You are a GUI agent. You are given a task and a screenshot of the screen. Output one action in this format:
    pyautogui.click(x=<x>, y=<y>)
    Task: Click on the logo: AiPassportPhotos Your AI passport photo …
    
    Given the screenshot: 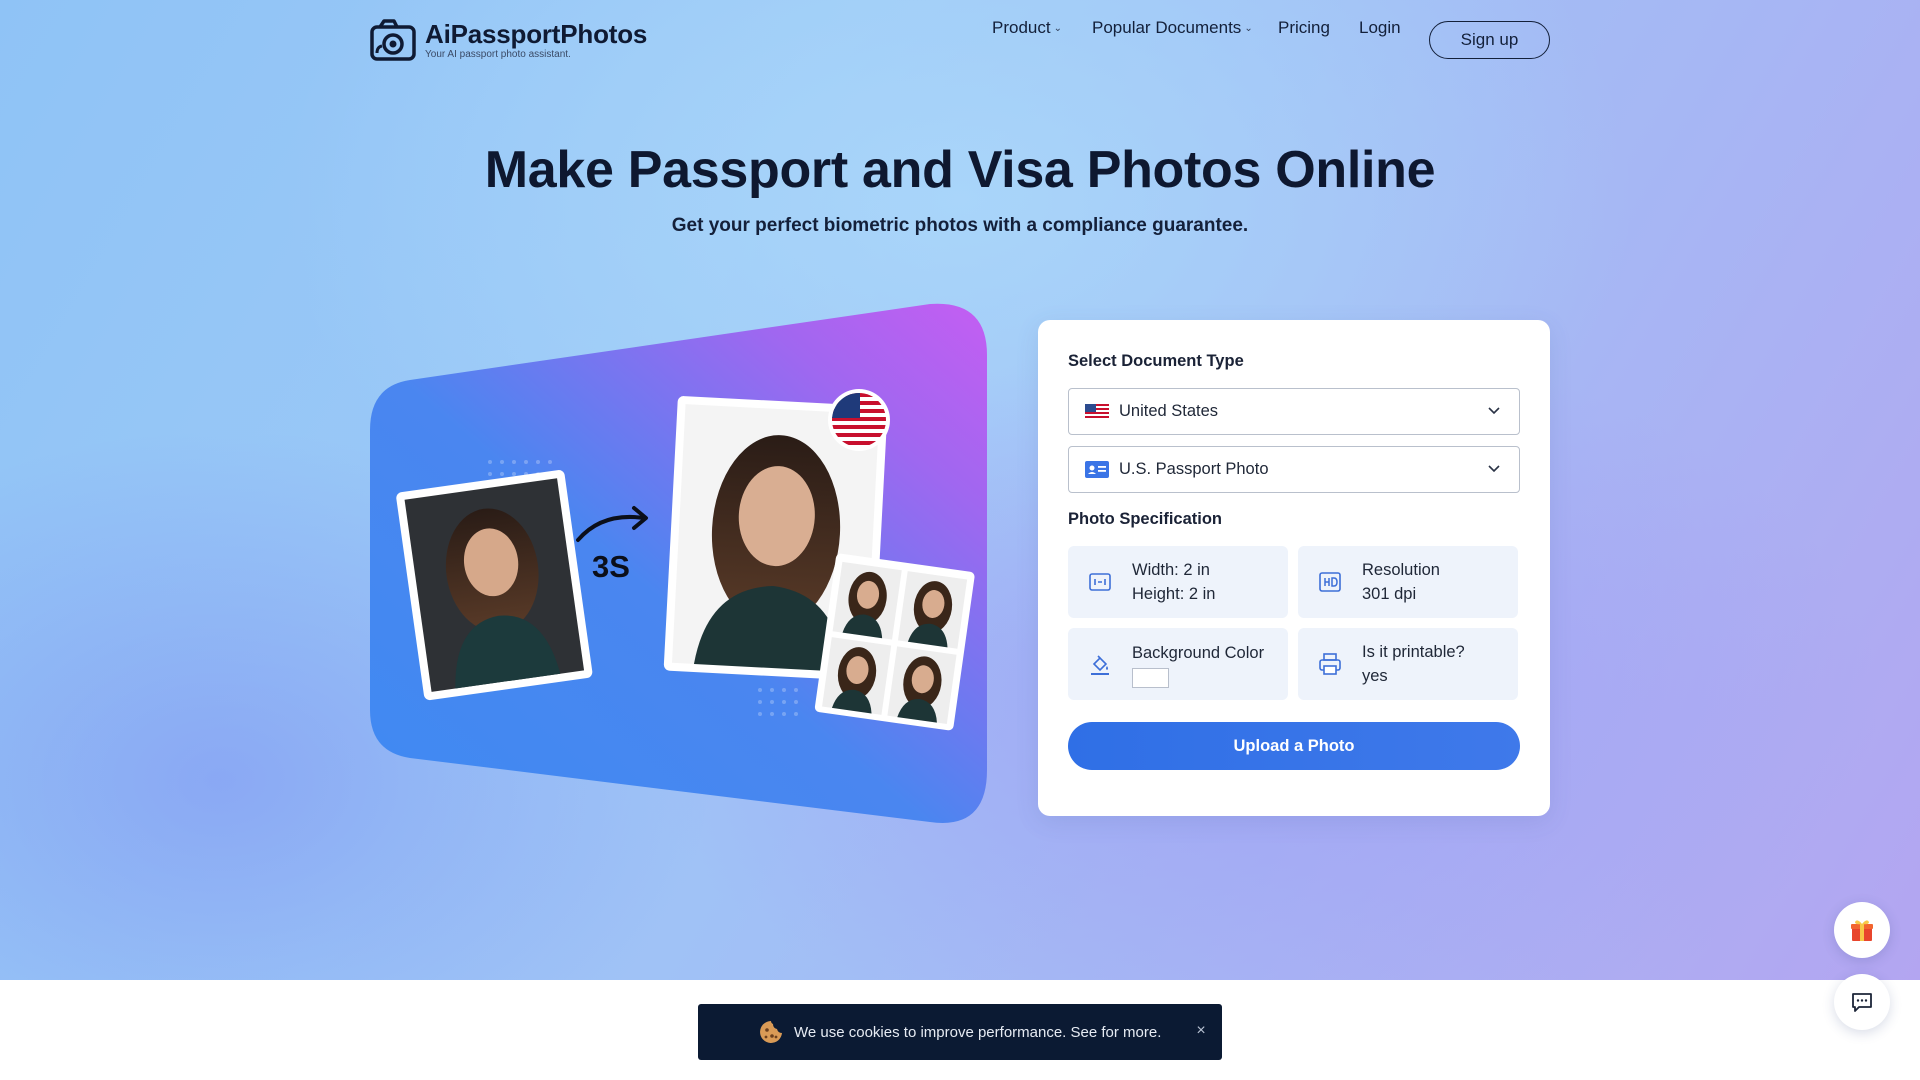 What is the action you would take?
    pyautogui.click(x=508, y=40)
    